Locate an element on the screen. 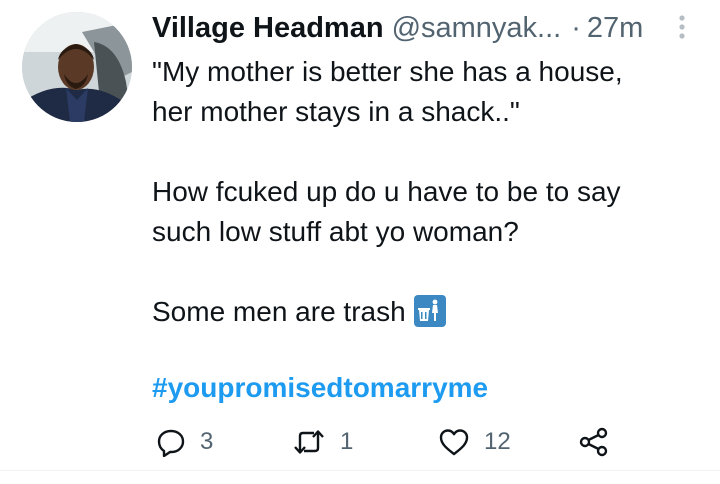  reply-button: 3 is located at coordinates (184, 442).